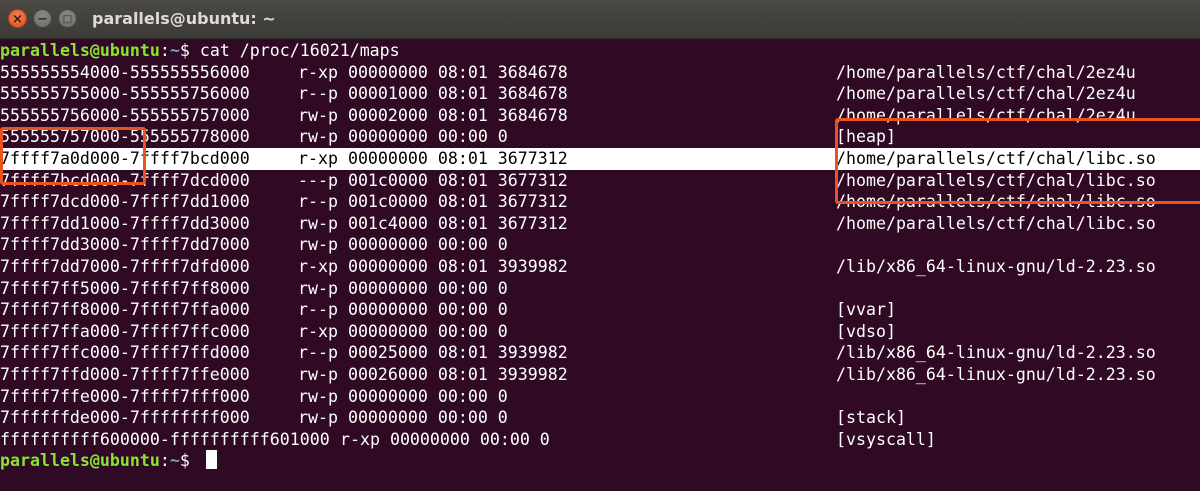  What do you see at coordinates (866, 331) in the screenshot?
I see `map-pathname: [vdso]` at bounding box center [866, 331].